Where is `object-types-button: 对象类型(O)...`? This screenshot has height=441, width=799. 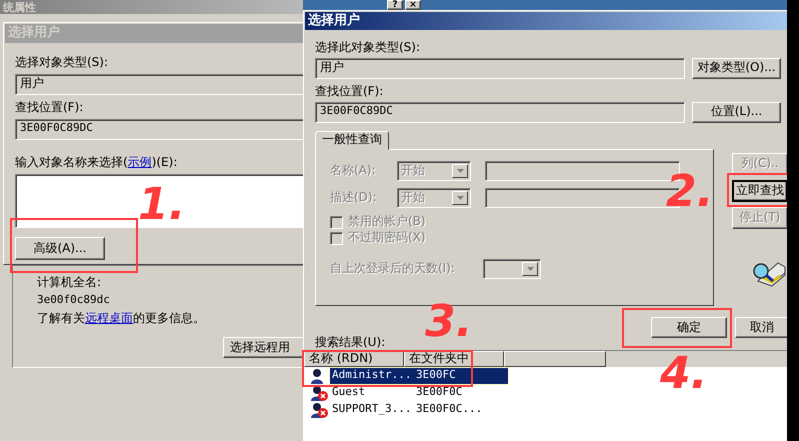 object-types-button: 对象类型(O)... is located at coordinates (736, 68).